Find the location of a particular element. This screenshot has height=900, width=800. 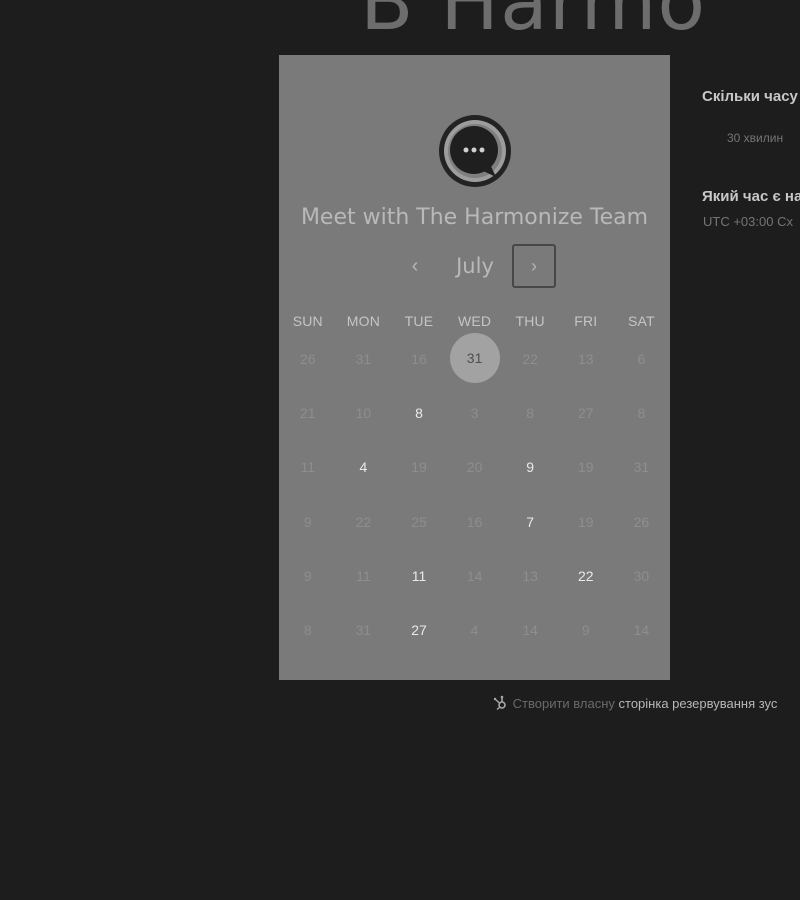

calendar-day: 6 is located at coordinates (642, 359).